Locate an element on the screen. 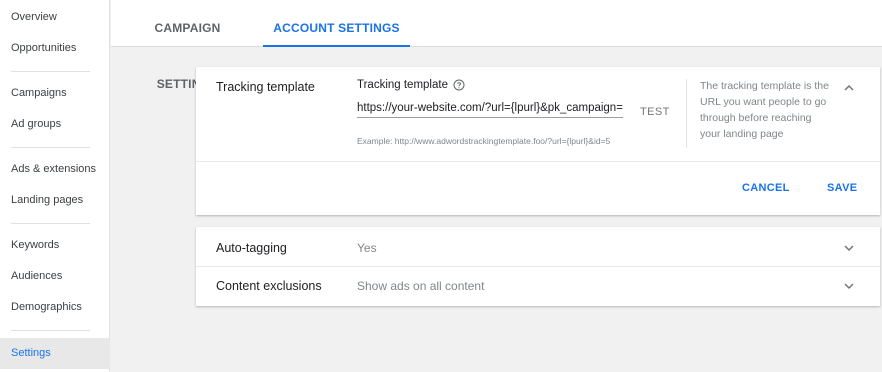  save-button: SAVE is located at coordinates (842, 188).